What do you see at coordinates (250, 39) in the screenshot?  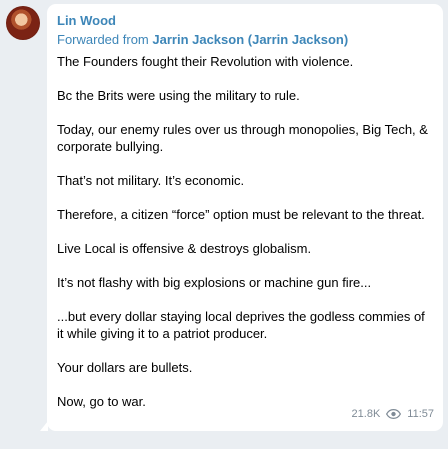 I see `forwarded-source: Jarrin Jackson (Jarrin Jackson)` at bounding box center [250, 39].